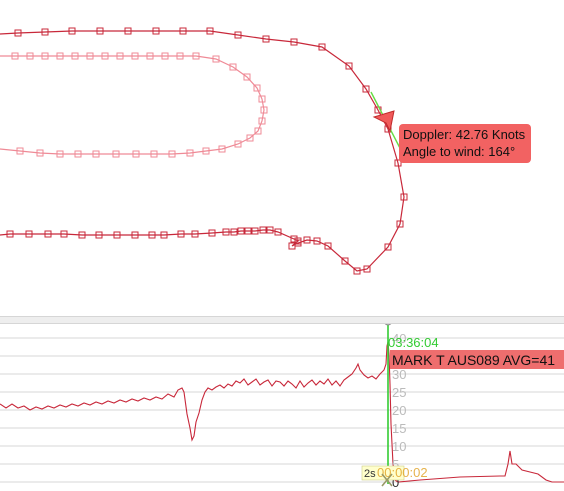 This screenshot has width=564, height=491. Describe the element at coordinates (399, 392) in the screenshot. I see `y-tick-25: 25` at that location.